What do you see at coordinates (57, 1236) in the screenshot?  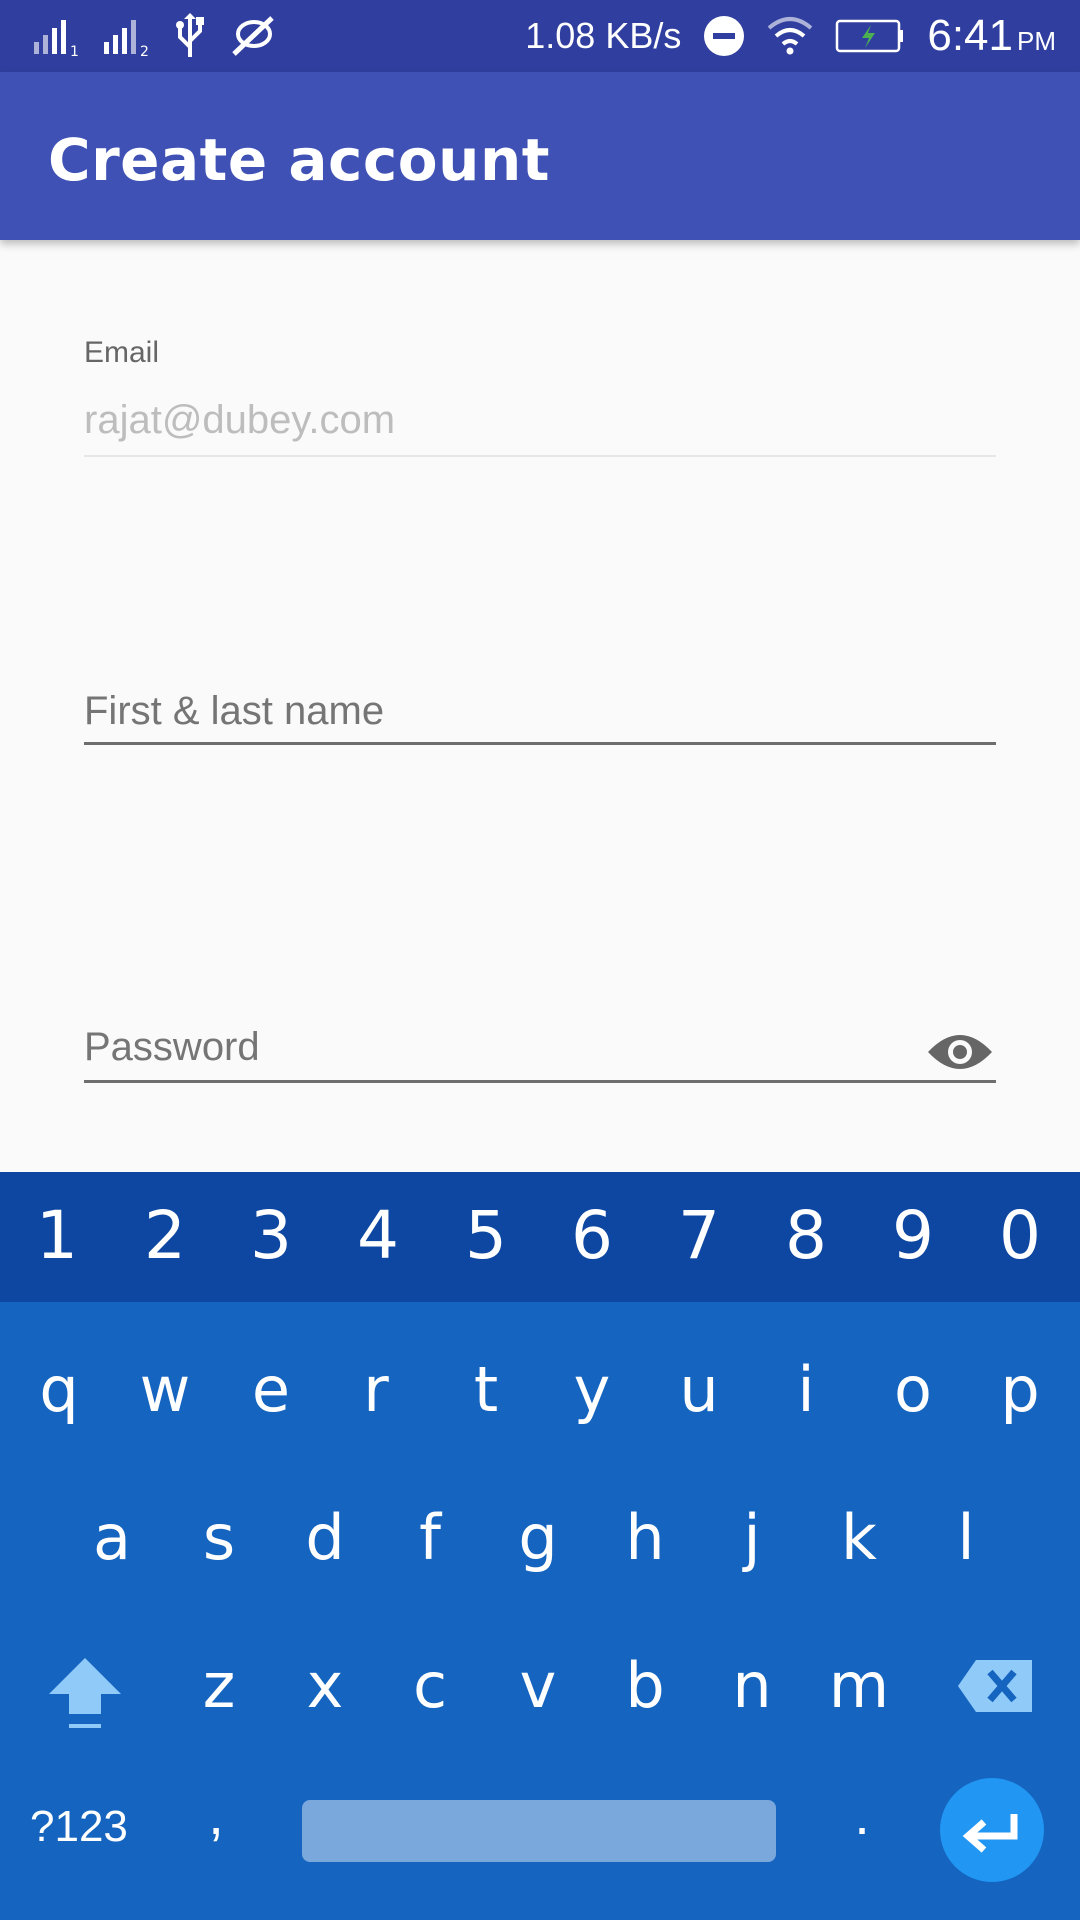 I see `key-1: 1` at bounding box center [57, 1236].